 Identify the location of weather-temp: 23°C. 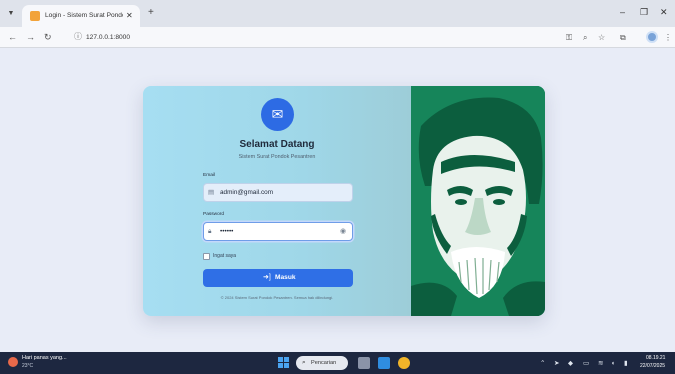
(27, 366).